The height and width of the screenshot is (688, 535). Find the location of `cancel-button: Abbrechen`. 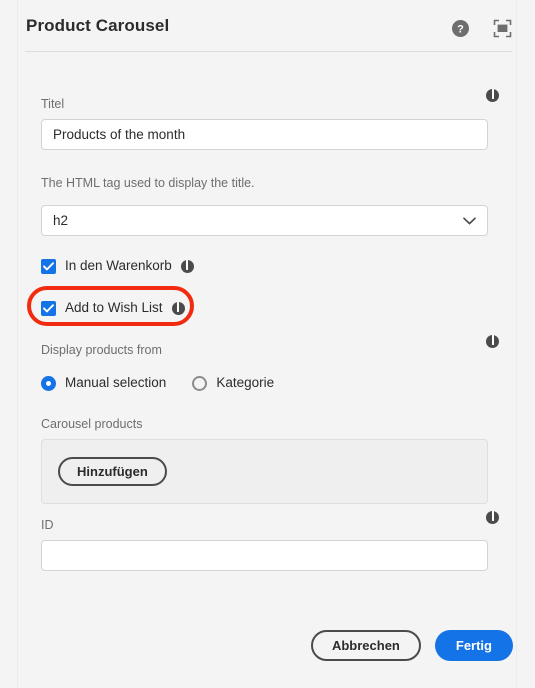

cancel-button: Abbrechen is located at coordinates (365, 645).